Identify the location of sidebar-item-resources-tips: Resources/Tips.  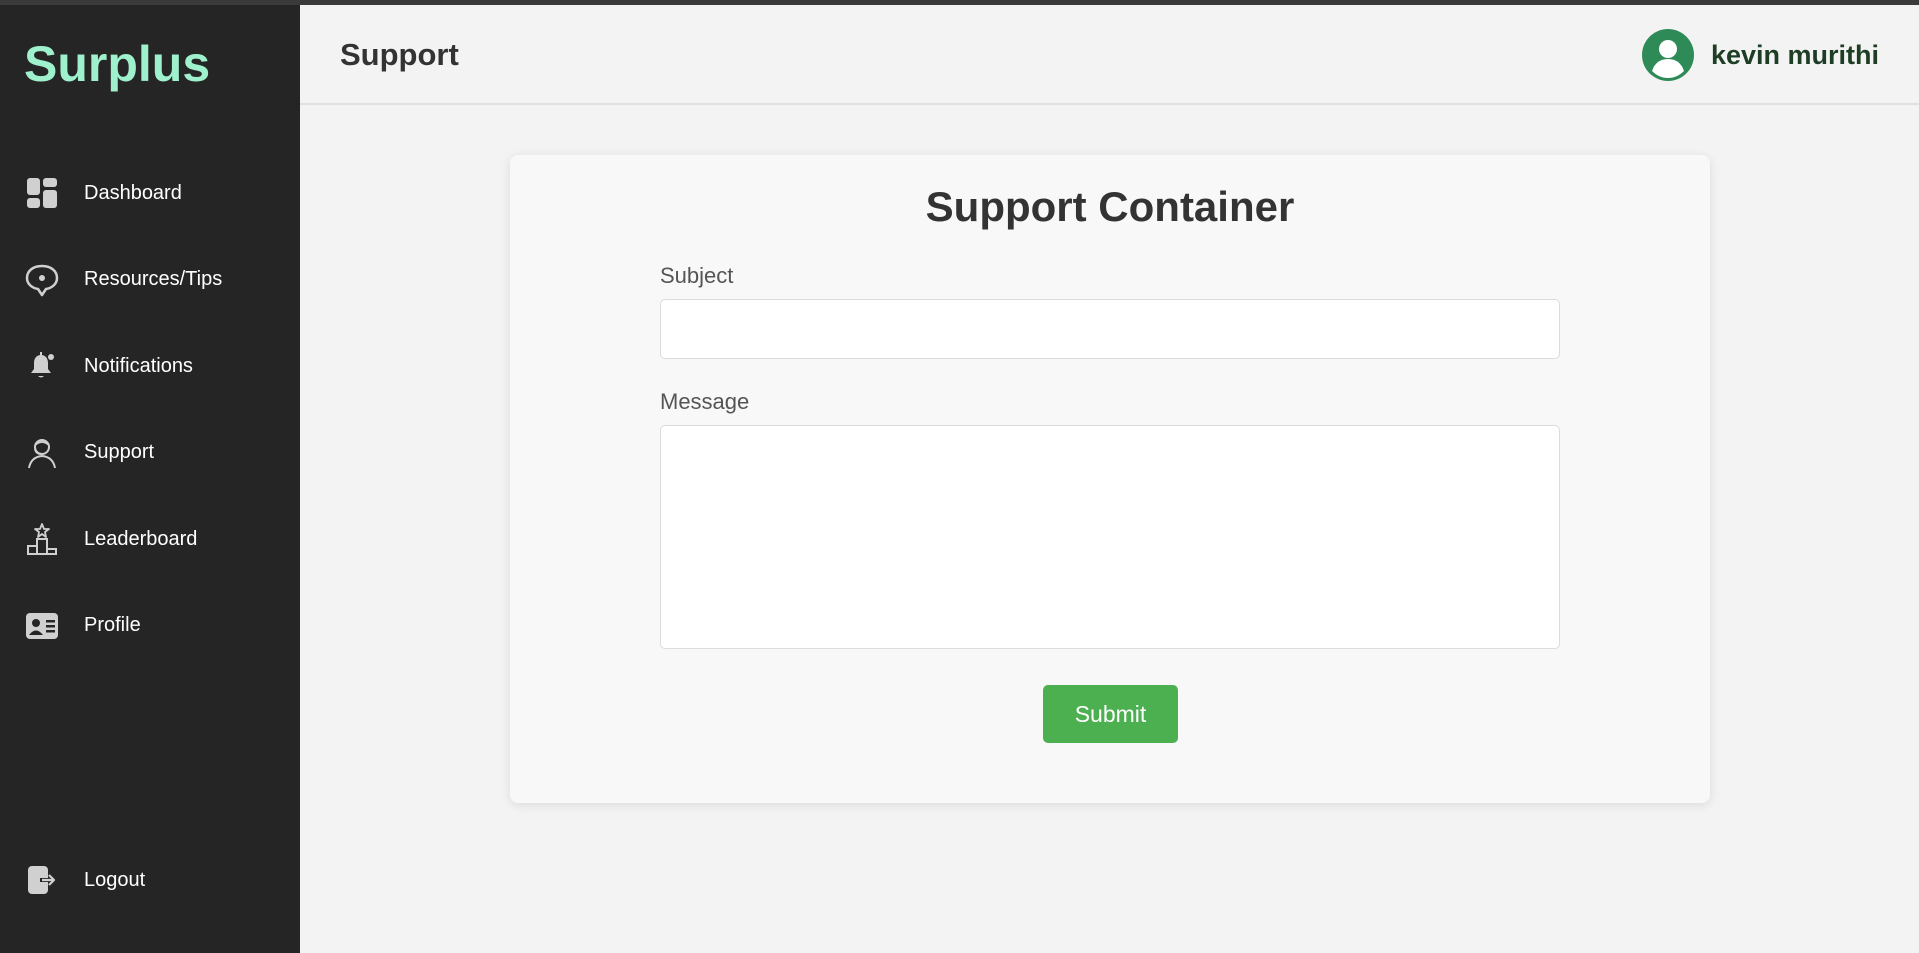
(150, 280).